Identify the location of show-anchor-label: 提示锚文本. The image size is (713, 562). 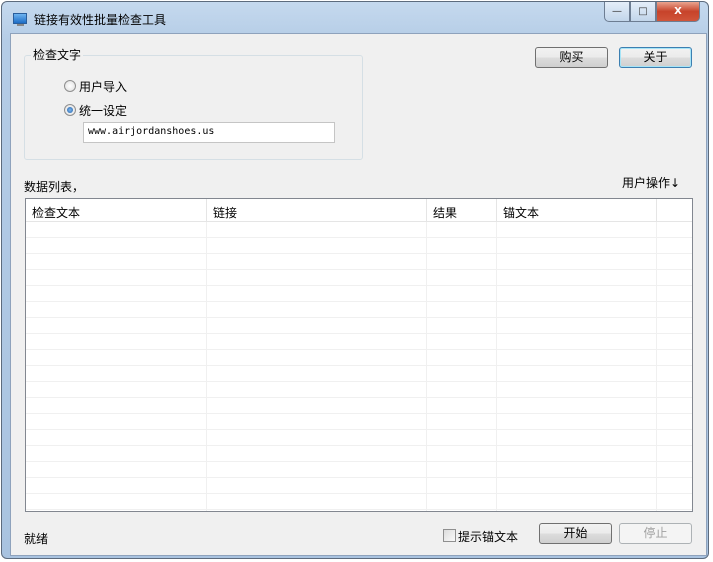
(488, 536).